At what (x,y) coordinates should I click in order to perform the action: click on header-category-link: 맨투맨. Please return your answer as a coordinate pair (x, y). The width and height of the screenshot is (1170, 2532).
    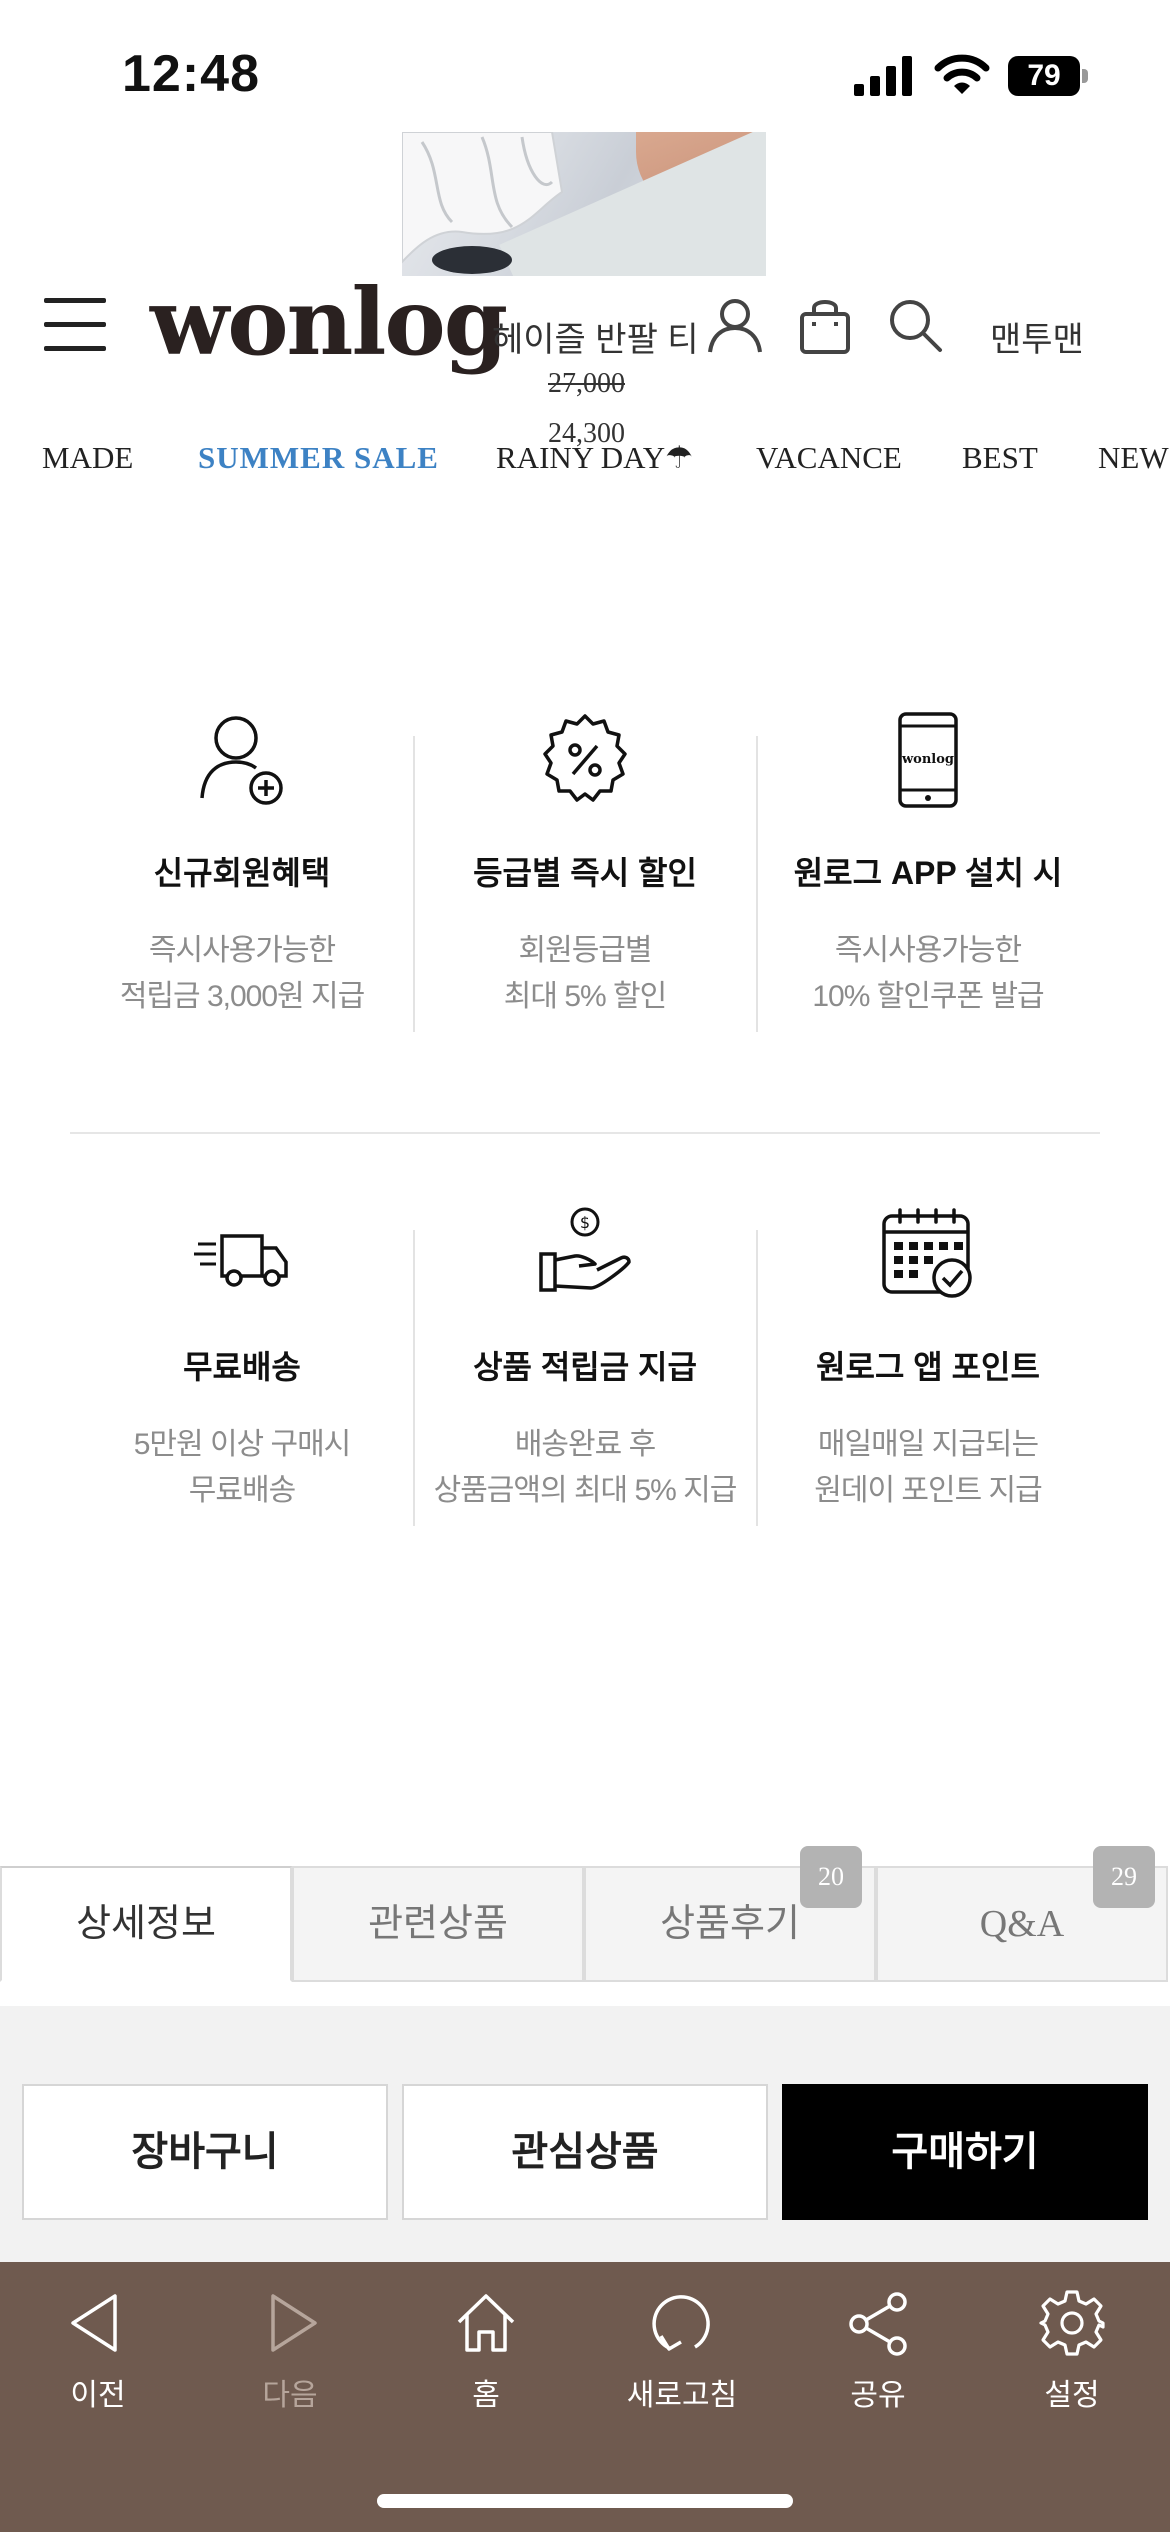
    Looking at the image, I should click on (1037, 336).